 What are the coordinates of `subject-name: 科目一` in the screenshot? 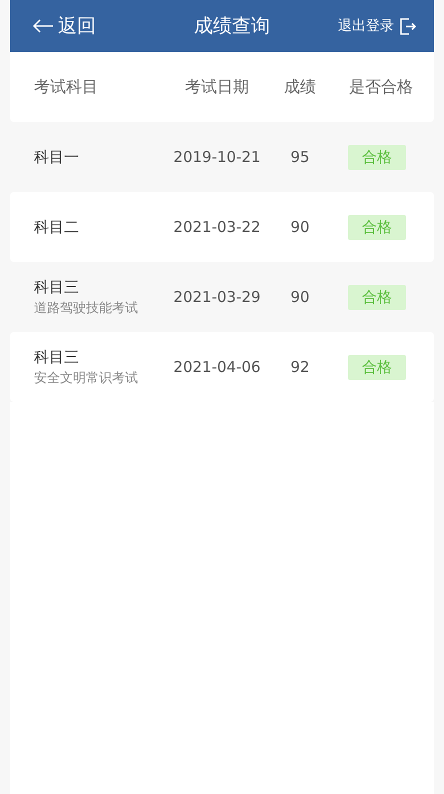 It's located at (57, 157).